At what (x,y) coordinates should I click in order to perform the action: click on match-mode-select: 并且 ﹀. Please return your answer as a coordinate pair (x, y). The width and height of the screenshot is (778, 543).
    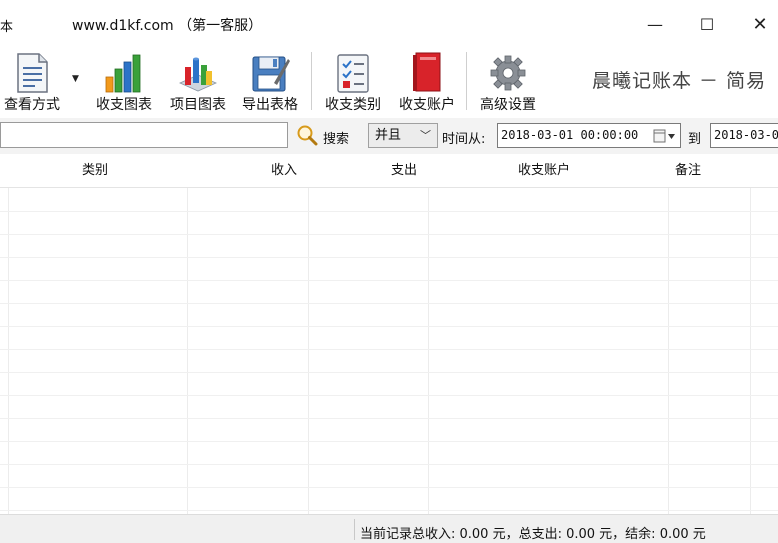
    Looking at the image, I should click on (403, 135).